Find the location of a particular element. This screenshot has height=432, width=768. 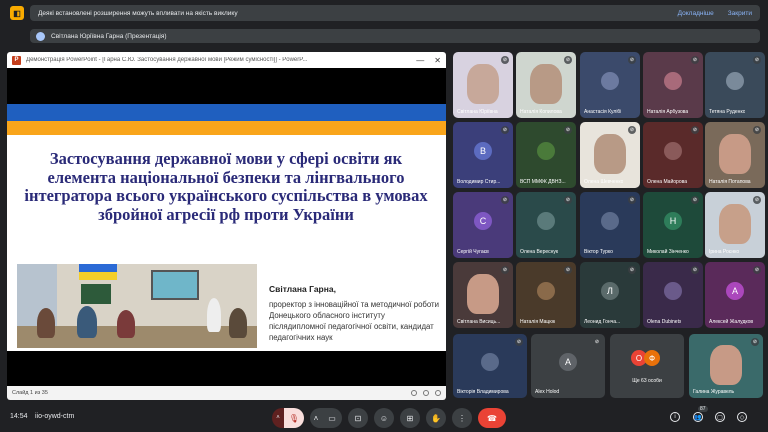

participant-tile: ⊘ Галина Журавель is located at coordinates (726, 366).